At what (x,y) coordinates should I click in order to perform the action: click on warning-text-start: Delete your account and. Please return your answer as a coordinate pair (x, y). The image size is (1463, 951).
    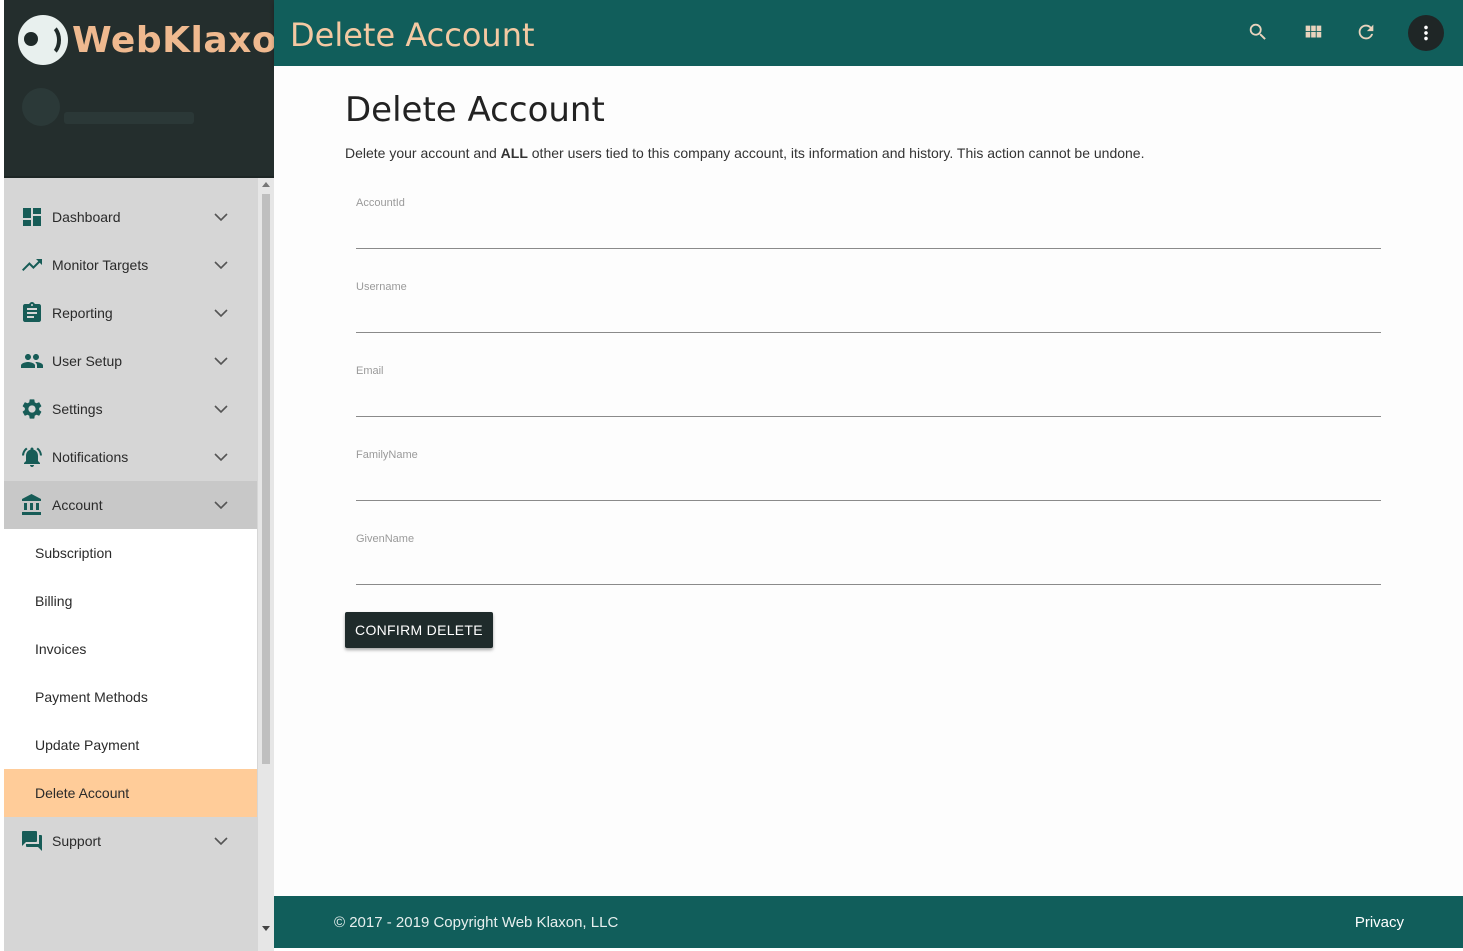
    Looking at the image, I should click on (423, 153).